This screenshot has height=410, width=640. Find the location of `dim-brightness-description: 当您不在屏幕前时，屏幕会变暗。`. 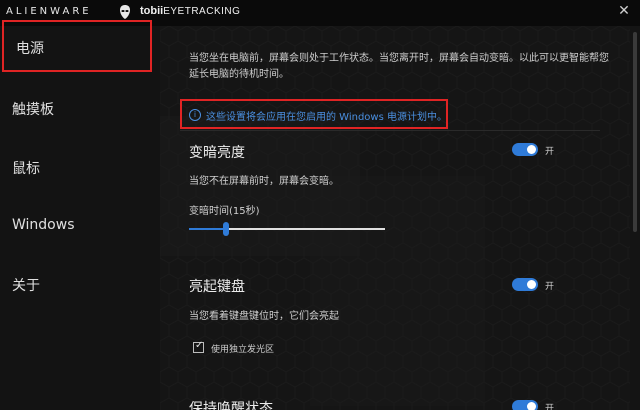

dim-brightness-description: 当您不在屏幕前时，屏幕会变暗。 is located at coordinates (264, 181).